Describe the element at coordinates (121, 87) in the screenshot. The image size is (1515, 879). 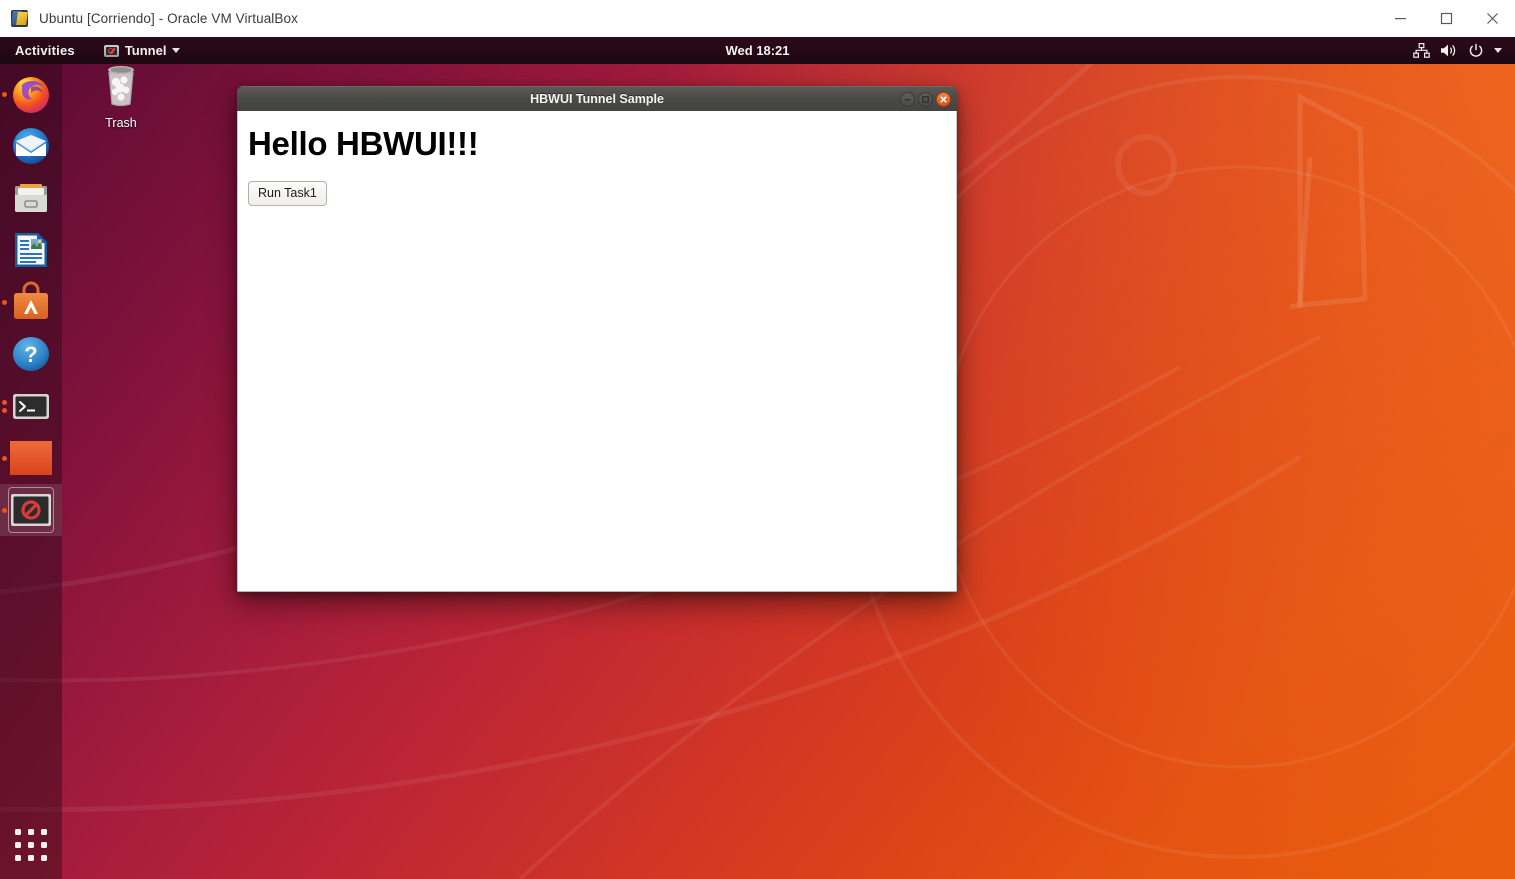
I see `trash-icon` at that location.